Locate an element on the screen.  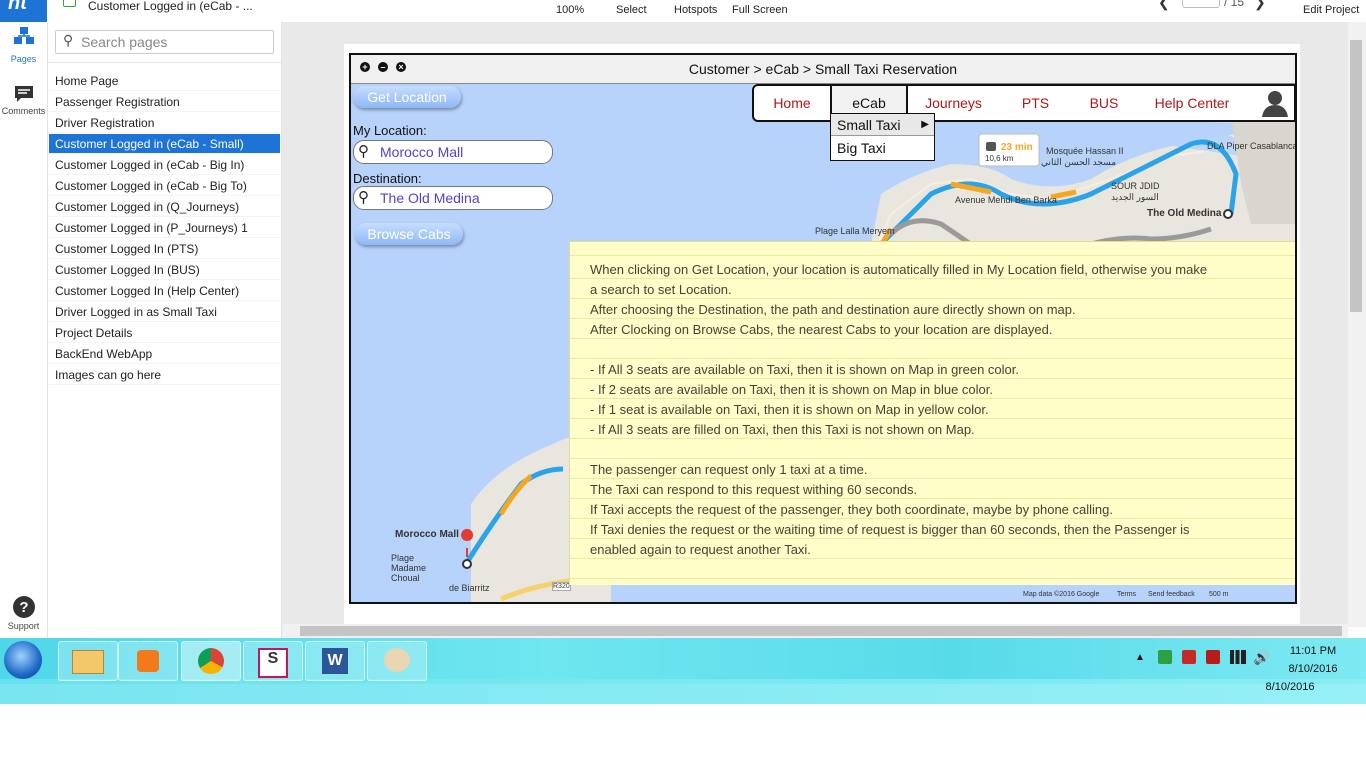
page-list-item: Images can go here is located at coordinates (164, 375).